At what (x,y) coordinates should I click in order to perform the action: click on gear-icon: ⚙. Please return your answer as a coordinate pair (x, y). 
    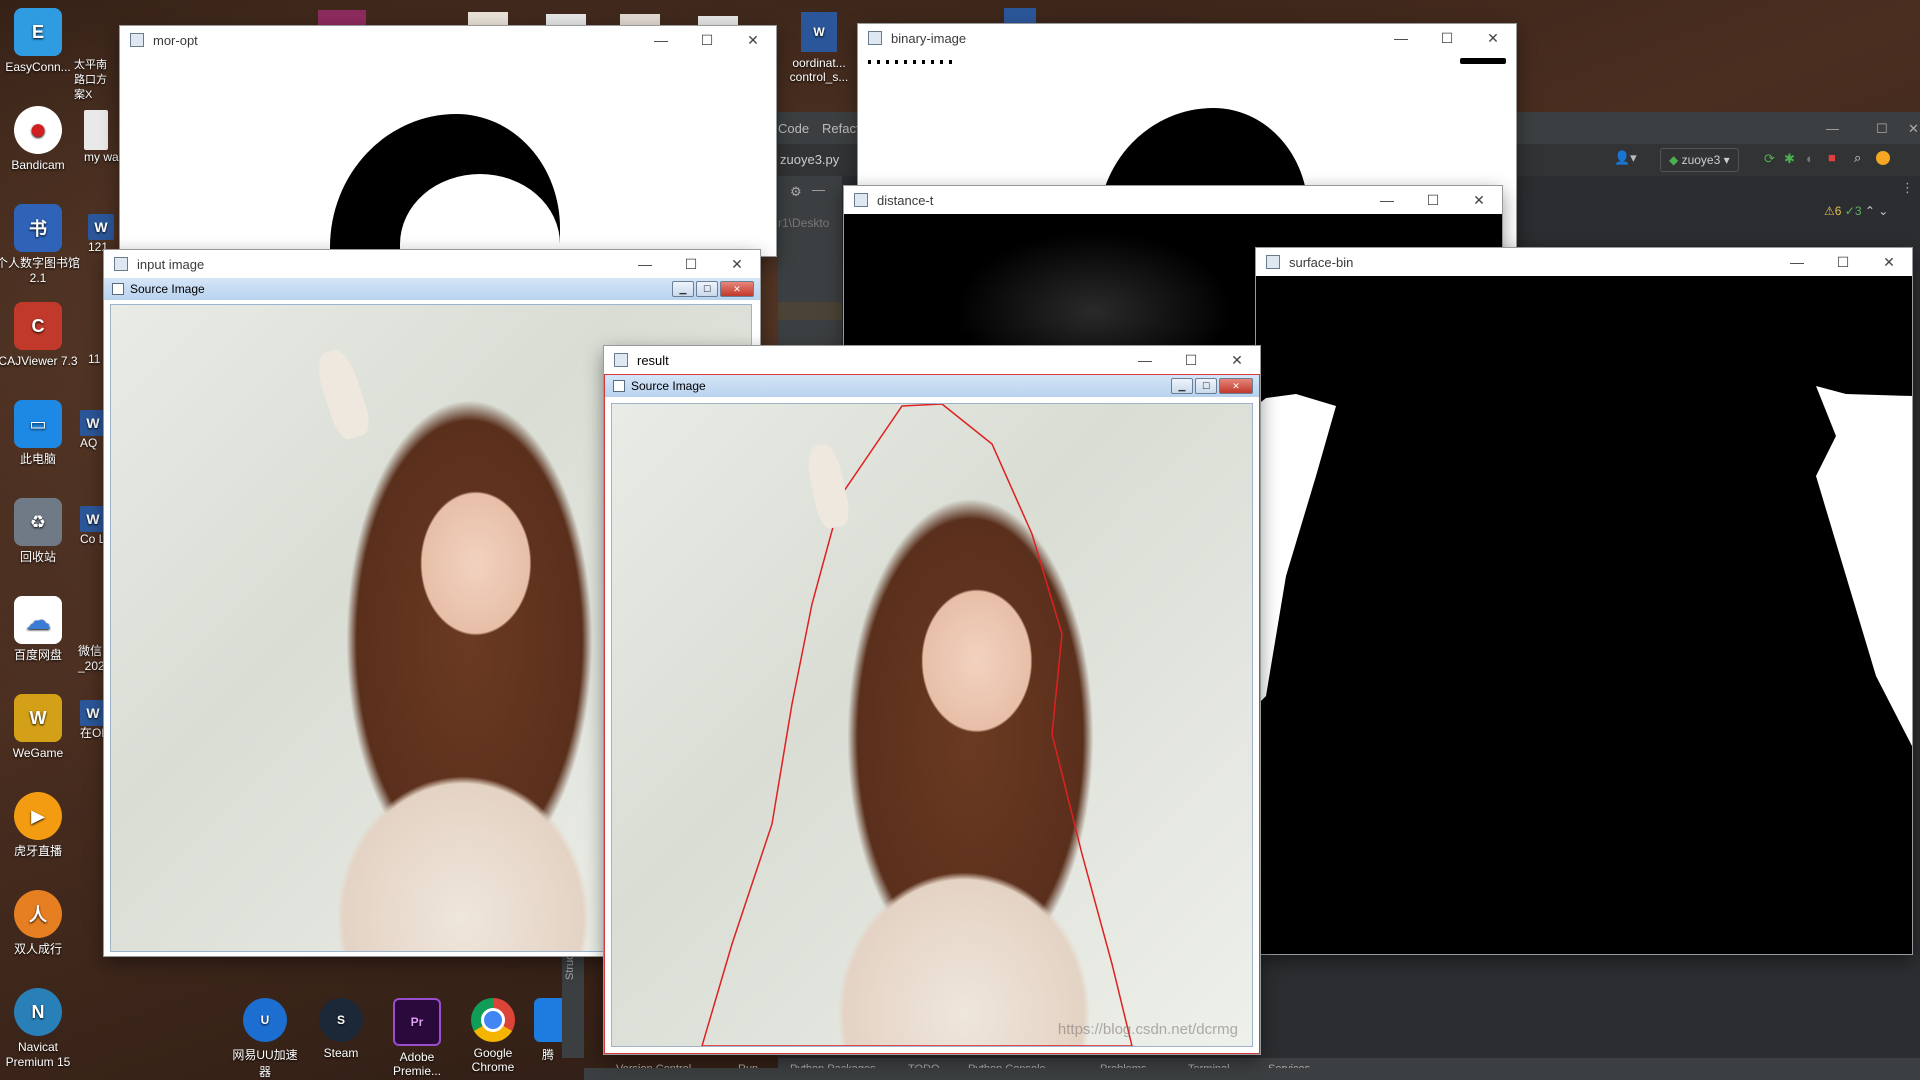
    Looking at the image, I should click on (796, 192).